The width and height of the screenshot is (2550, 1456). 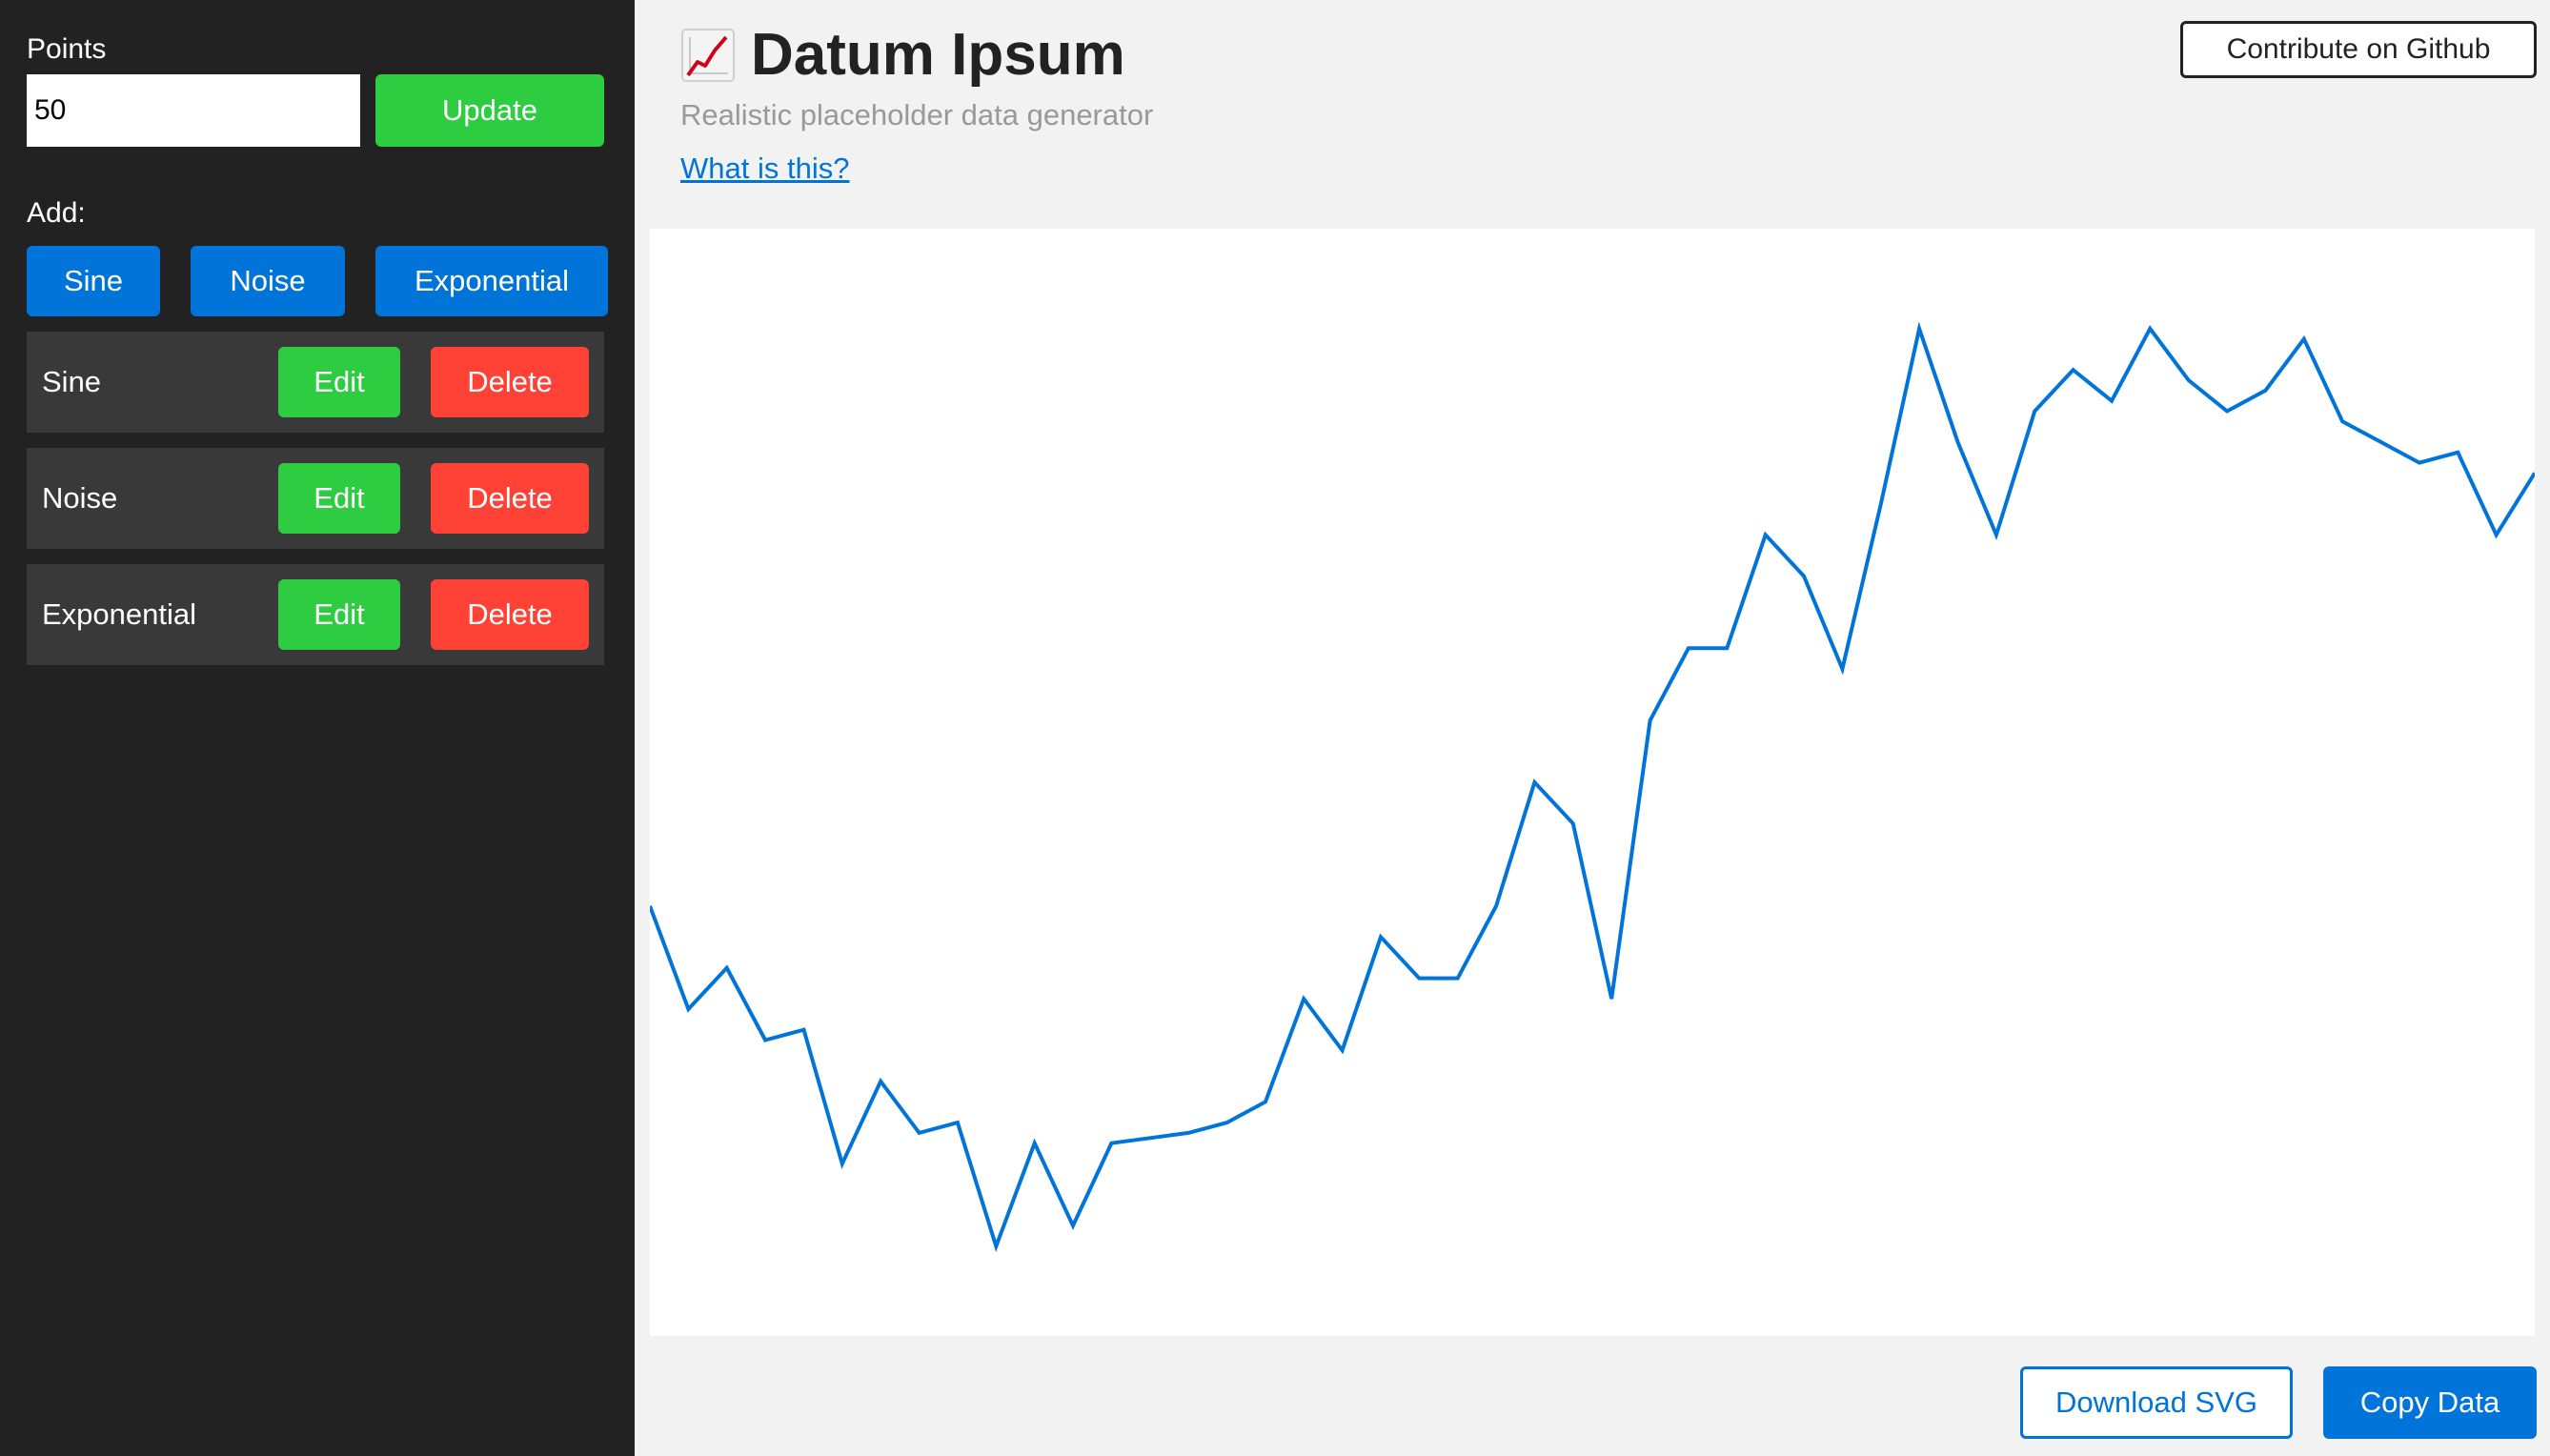 What do you see at coordinates (491, 281) in the screenshot?
I see `add-exponential-button: Exponential` at bounding box center [491, 281].